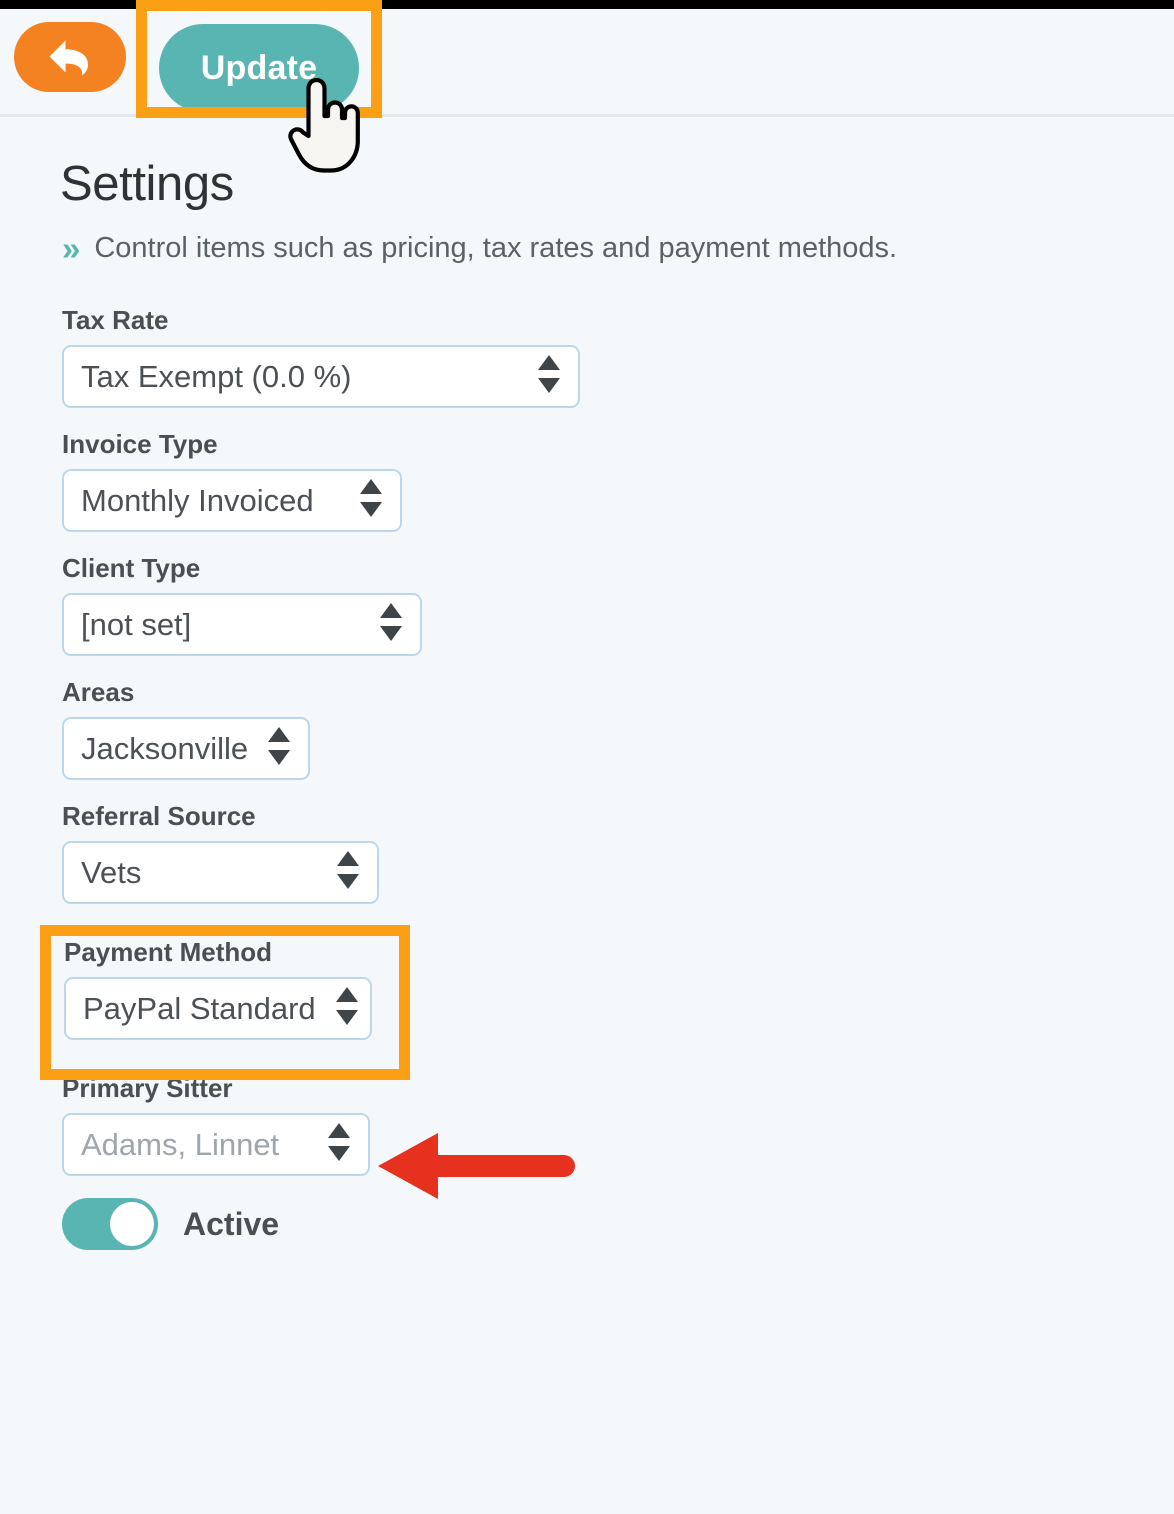 The image size is (1174, 1514). What do you see at coordinates (231, 1223) in the screenshot?
I see `active-toggle-label: Active` at bounding box center [231, 1223].